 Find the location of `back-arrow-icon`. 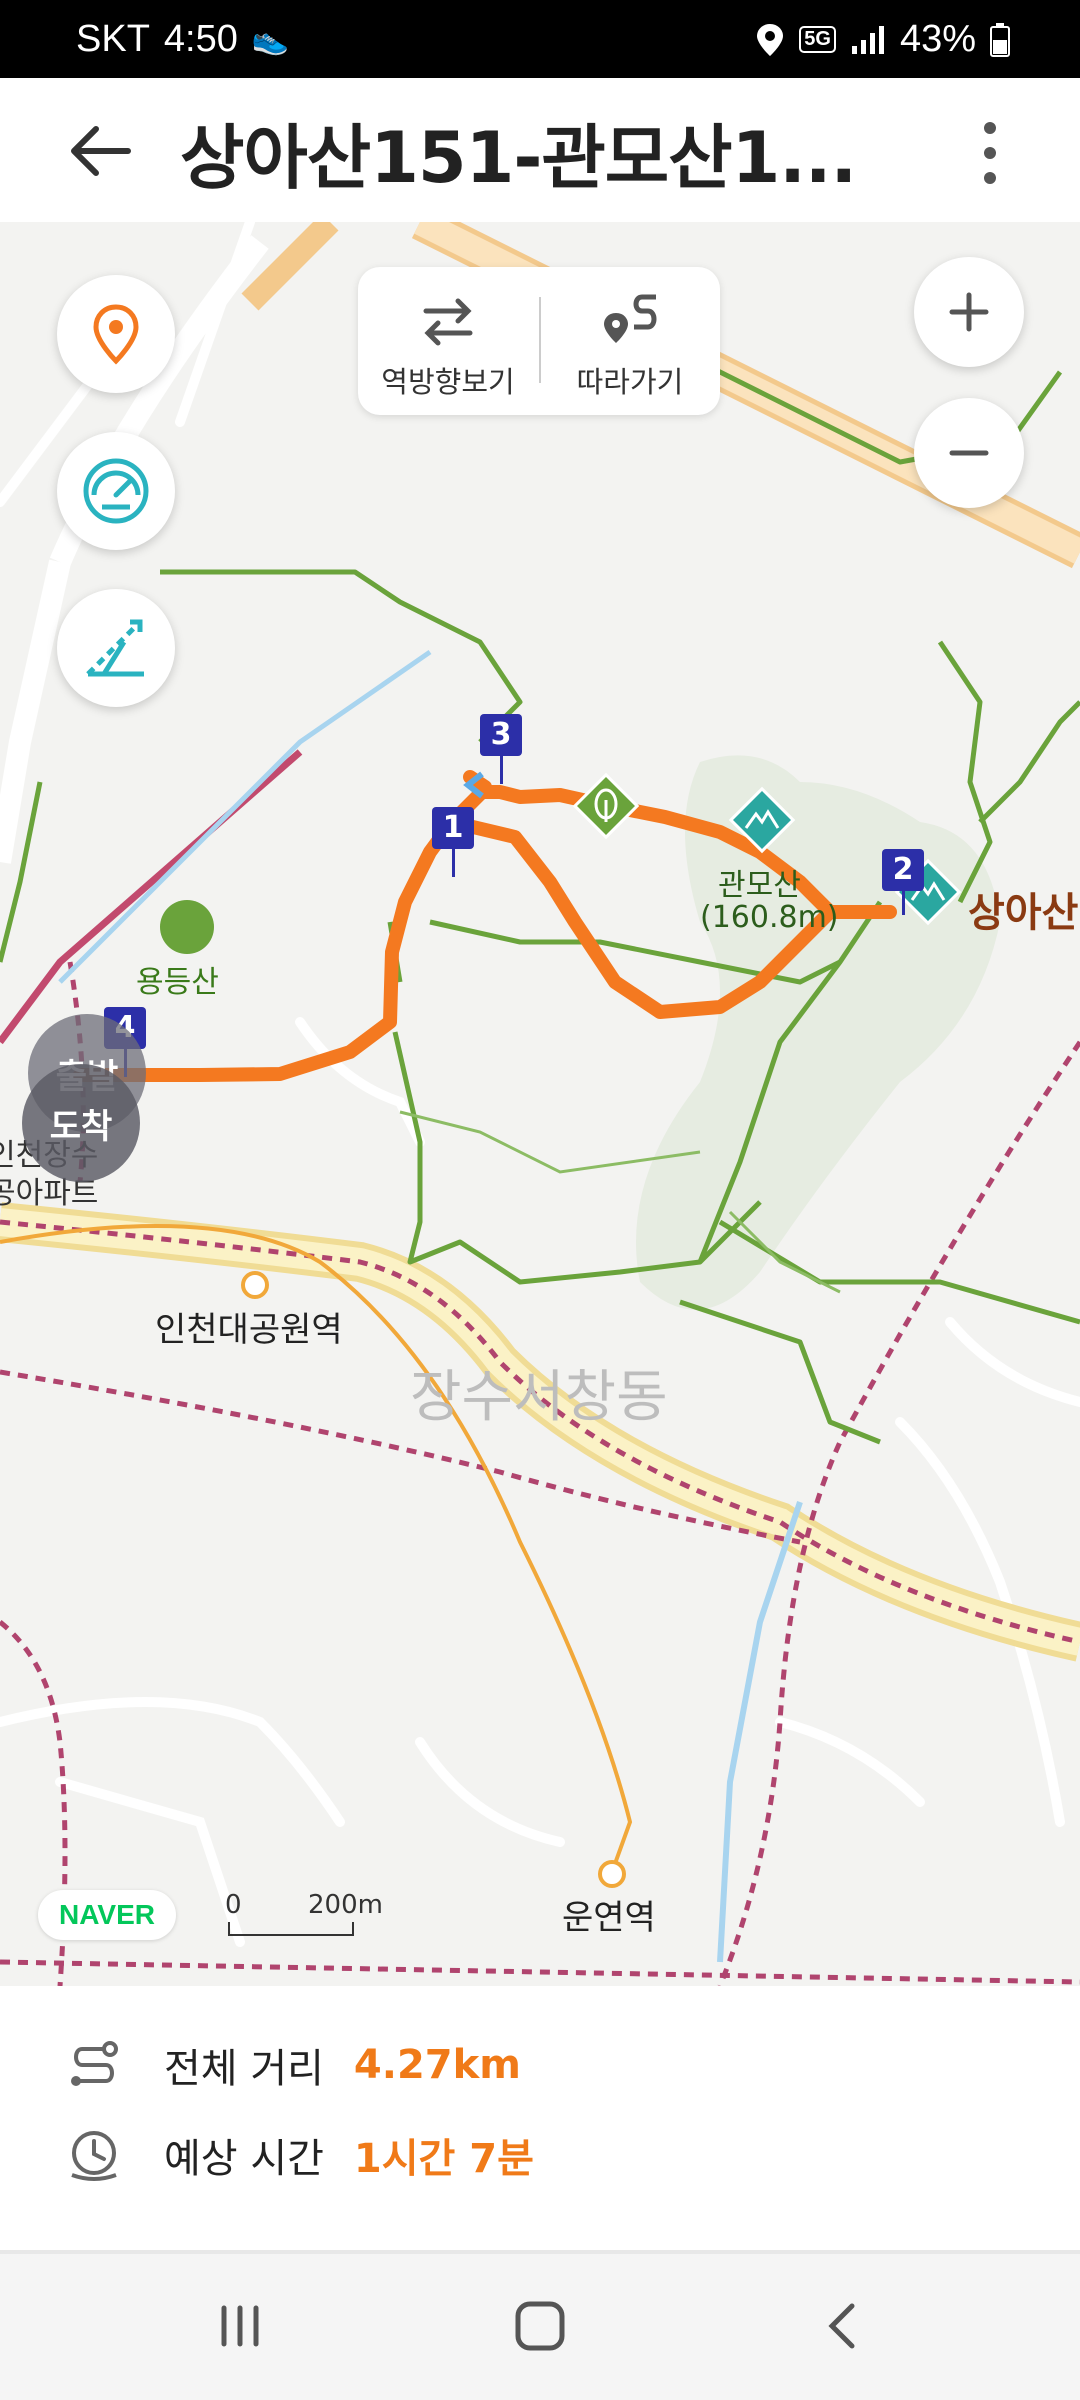

back-arrow-icon is located at coordinates (101, 151).